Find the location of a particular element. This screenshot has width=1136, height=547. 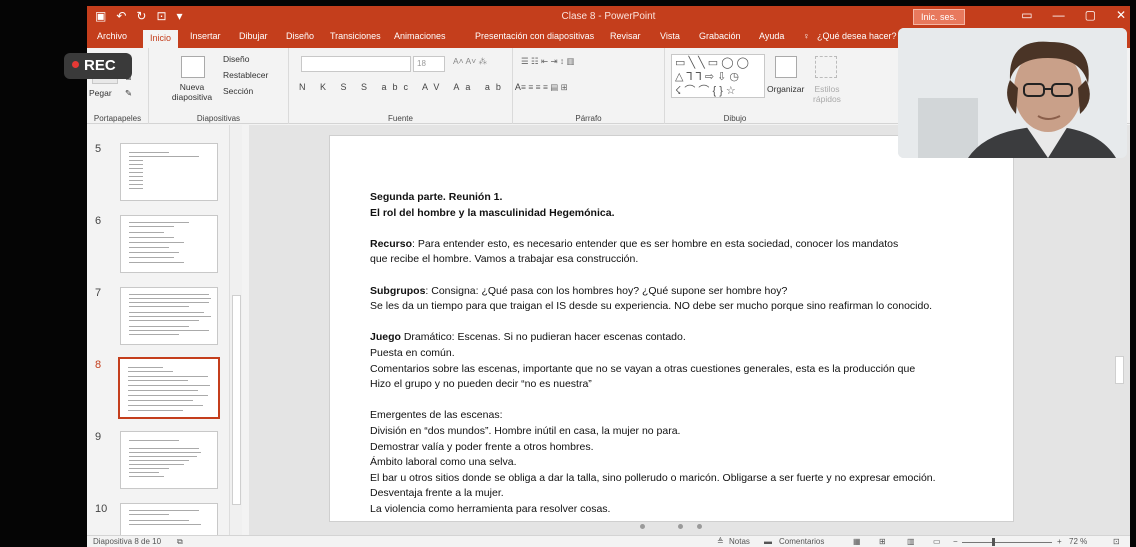

tab-inicio: Inicio is located at coordinates (161, 39).